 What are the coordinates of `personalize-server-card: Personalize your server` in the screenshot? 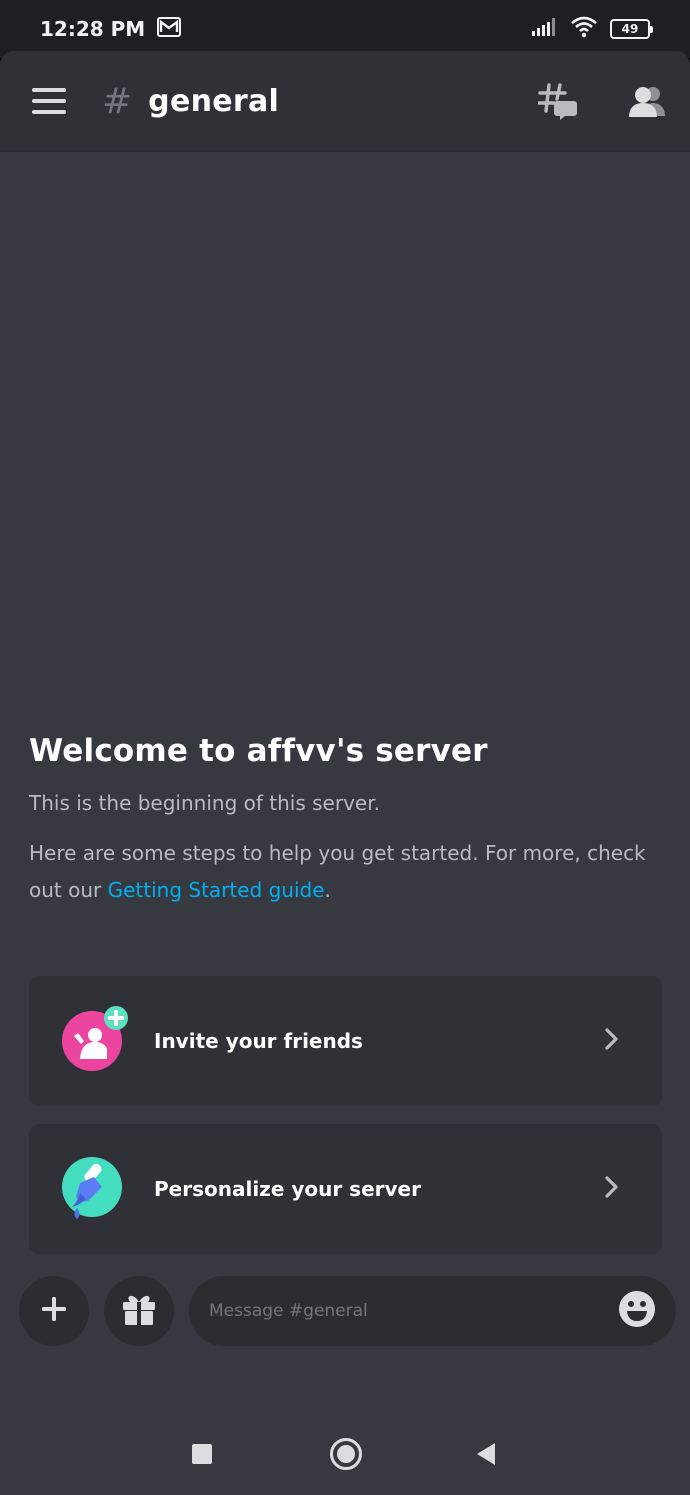 It's located at (345, 1189).